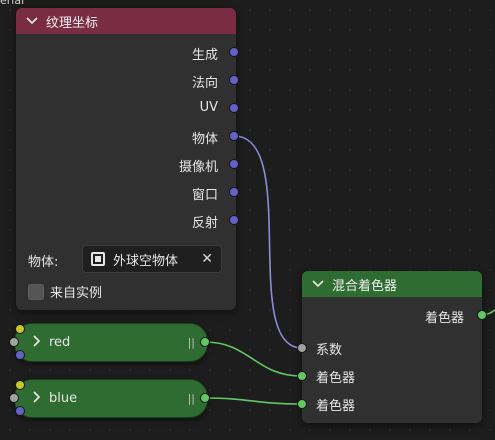 Image resolution: width=495 pixels, height=440 pixels. Describe the element at coordinates (204, 195) in the screenshot. I see `output-label-window: 窗口` at that location.